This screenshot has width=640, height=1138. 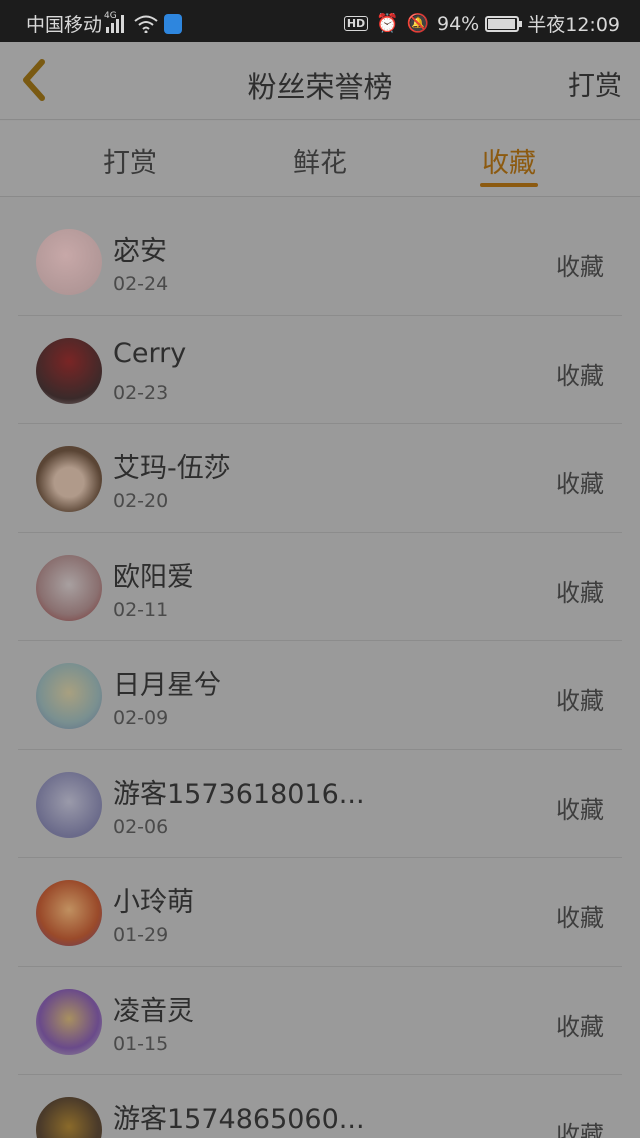 I want to click on user-name: 凌音灵, so click(x=153, y=1011).